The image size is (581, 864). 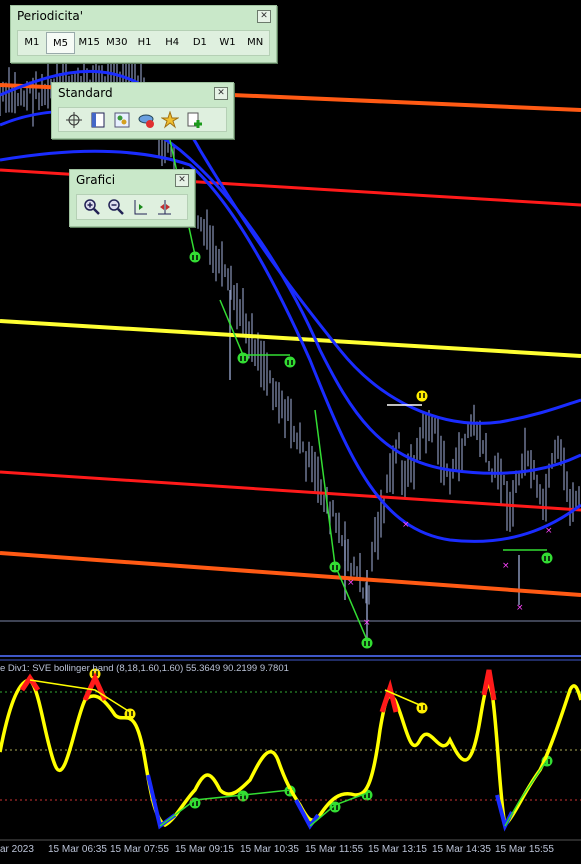 I want to click on crosshair-icon, so click(x=74, y=120).